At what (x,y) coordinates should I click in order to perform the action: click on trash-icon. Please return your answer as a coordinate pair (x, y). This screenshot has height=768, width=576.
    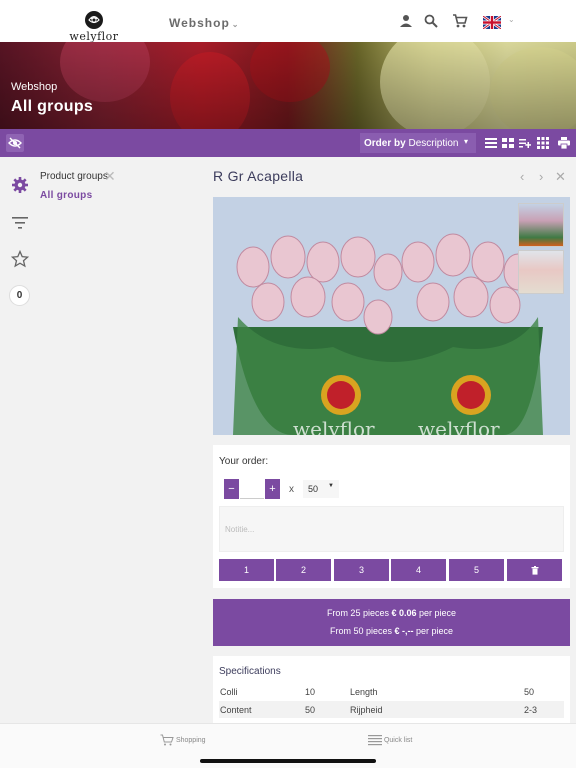
    Looking at the image, I should click on (534, 570).